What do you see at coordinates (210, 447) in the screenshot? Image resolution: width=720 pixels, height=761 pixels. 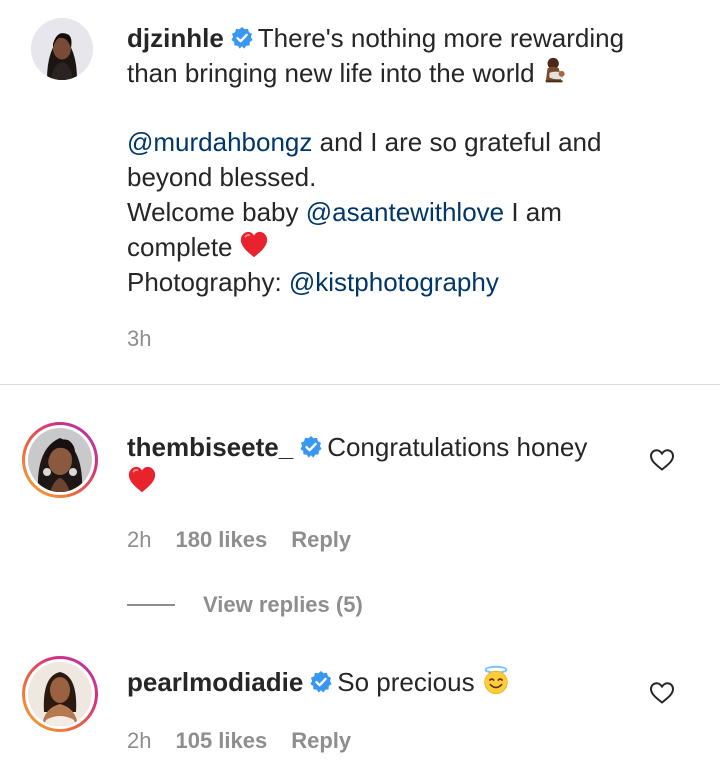 I see `comment-username: thembiseete_` at bounding box center [210, 447].